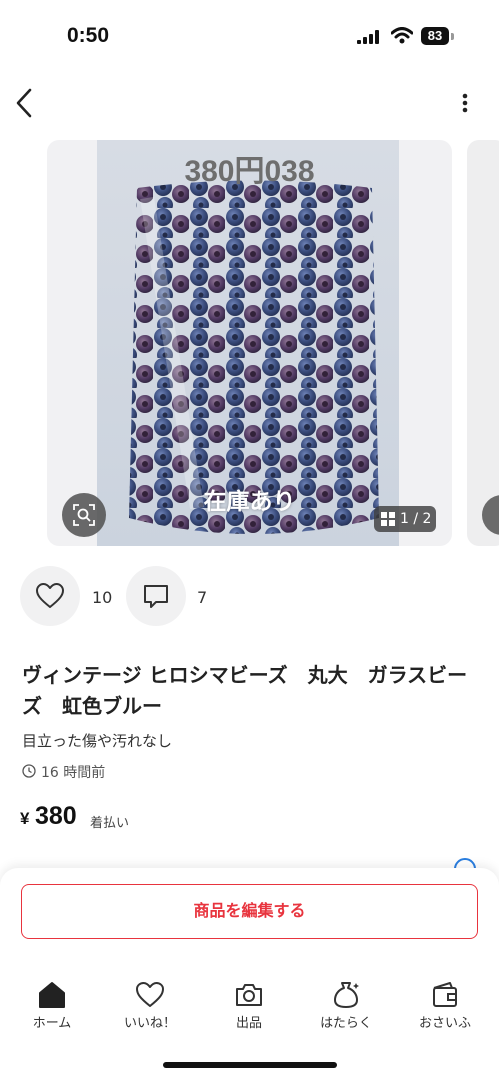 This screenshot has height=1080, width=499. What do you see at coordinates (445, 1010) in the screenshot?
I see `tab-wallet: おさいふ` at bounding box center [445, 1010].